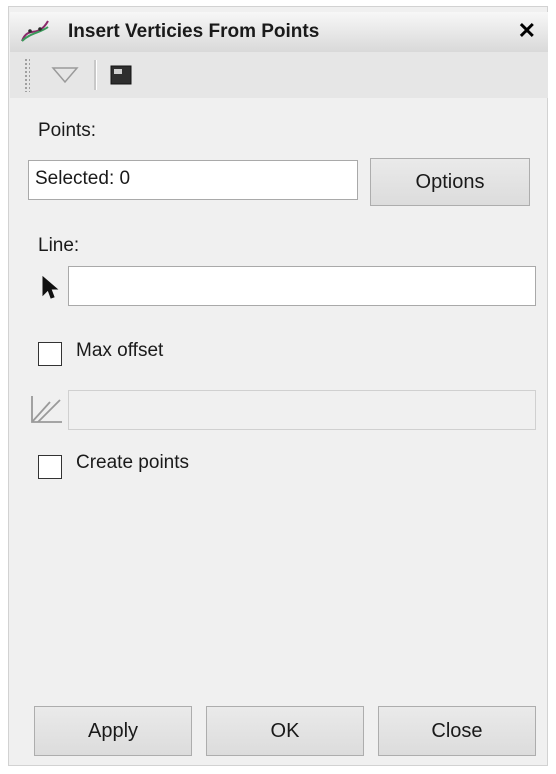 This screenshot has width=556, height=774. I want to click on apply-button: Apply, so click(113, 731).